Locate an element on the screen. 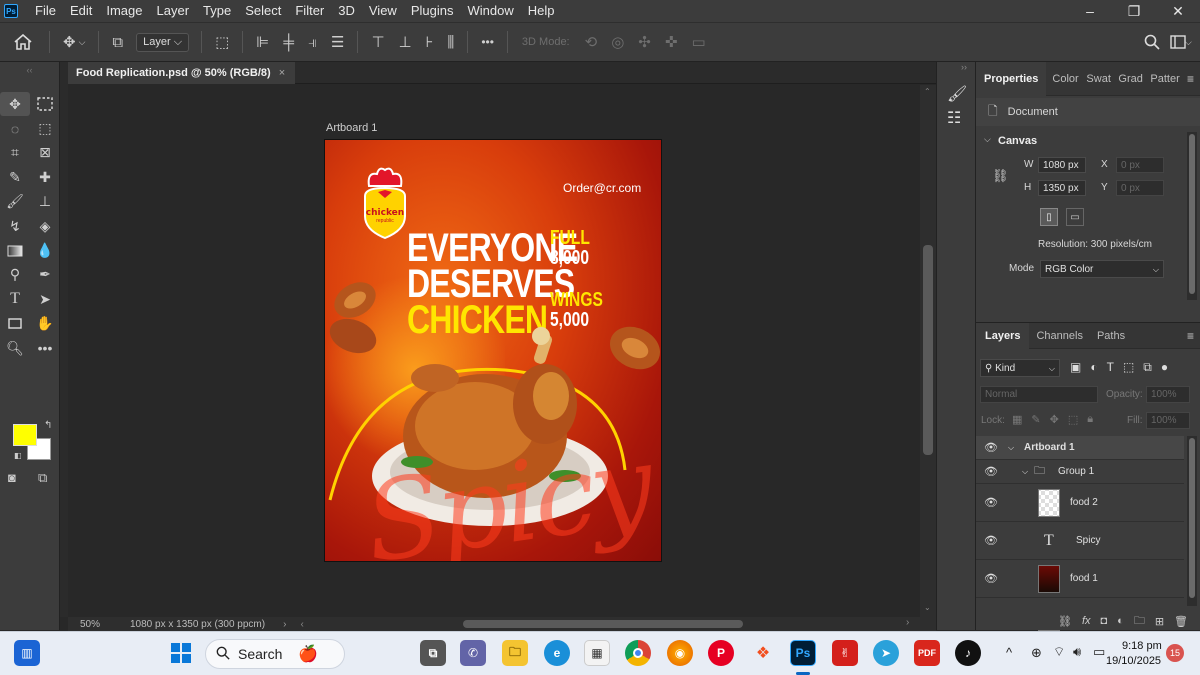  menu-layer: Layer is located at coordinates (173, 11).